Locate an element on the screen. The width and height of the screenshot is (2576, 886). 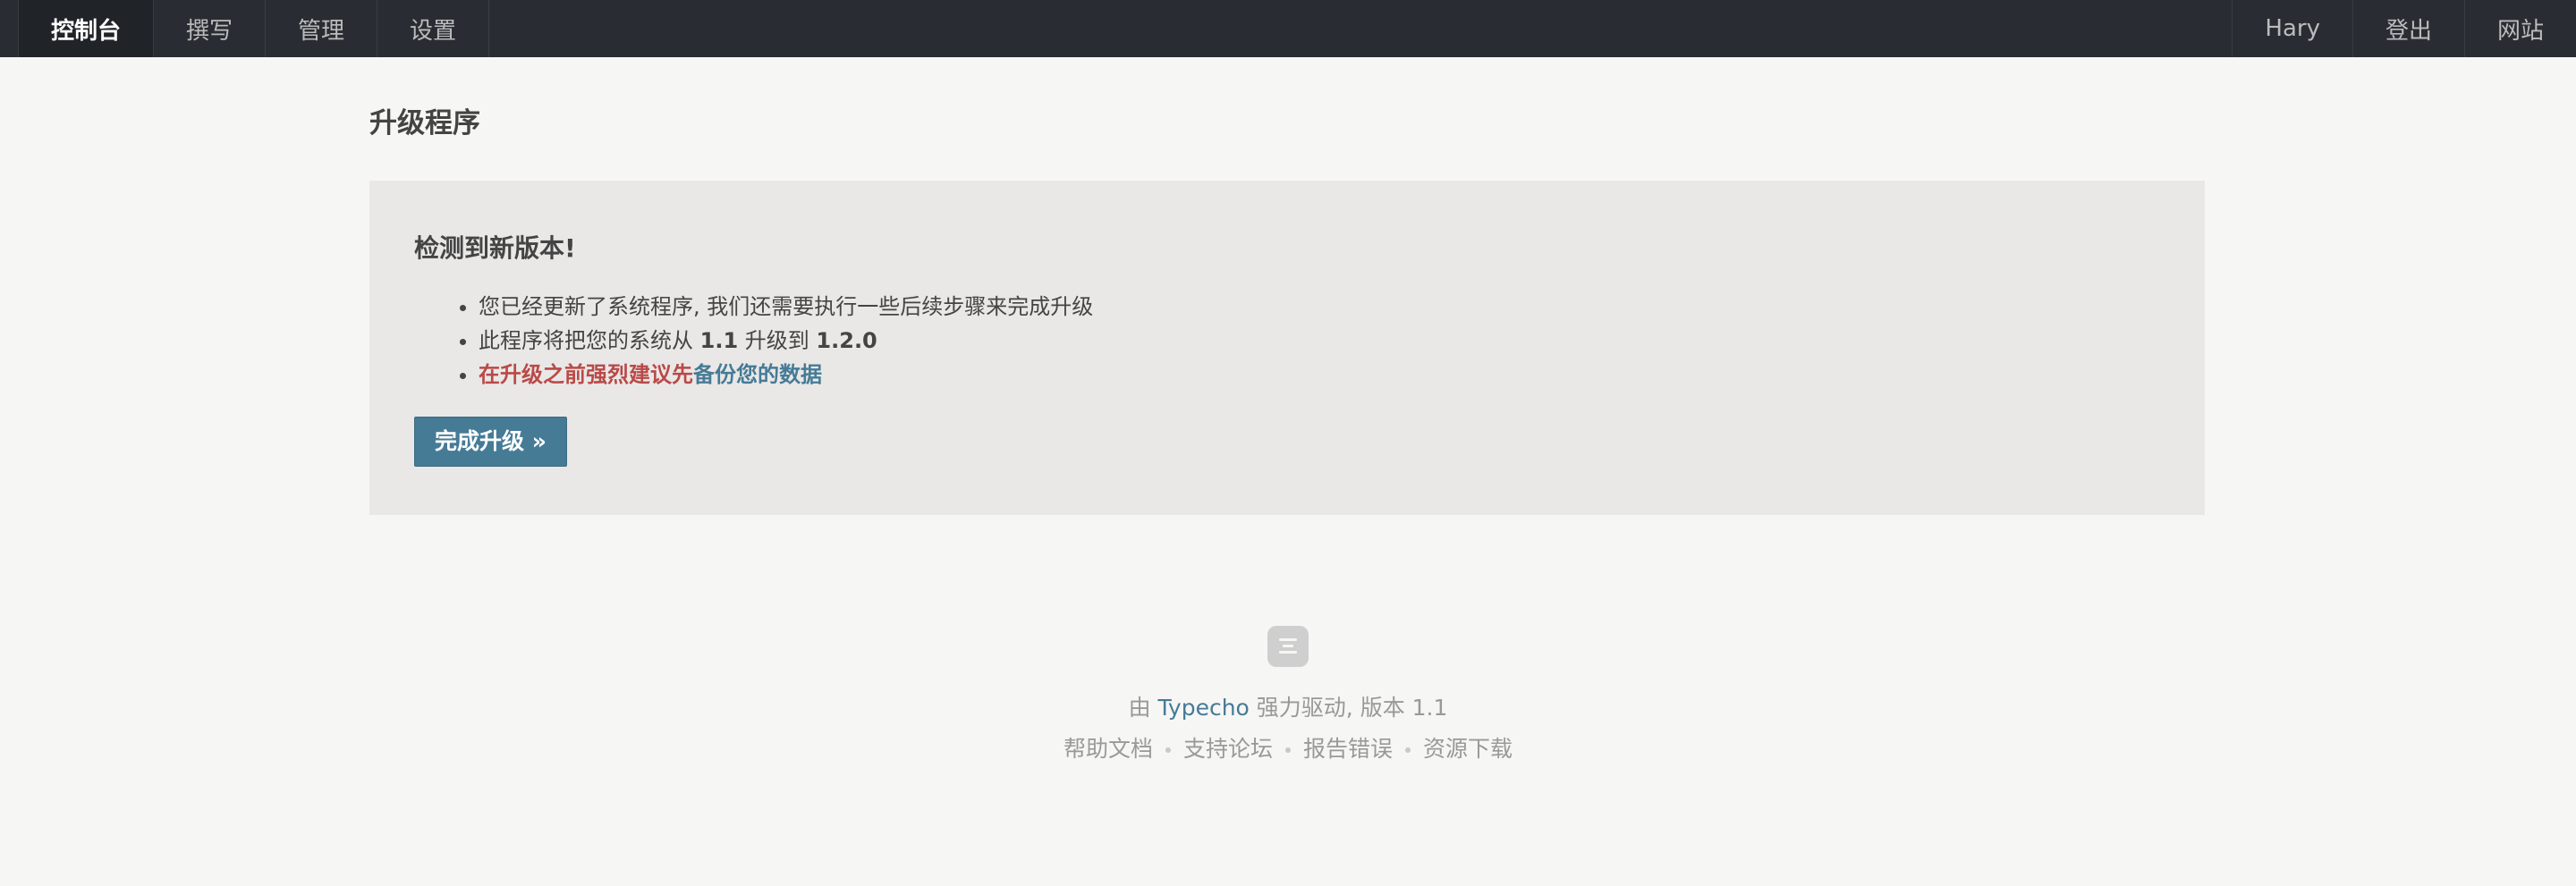
nav-logout: 登出 is located at coordinates (2407, 28).